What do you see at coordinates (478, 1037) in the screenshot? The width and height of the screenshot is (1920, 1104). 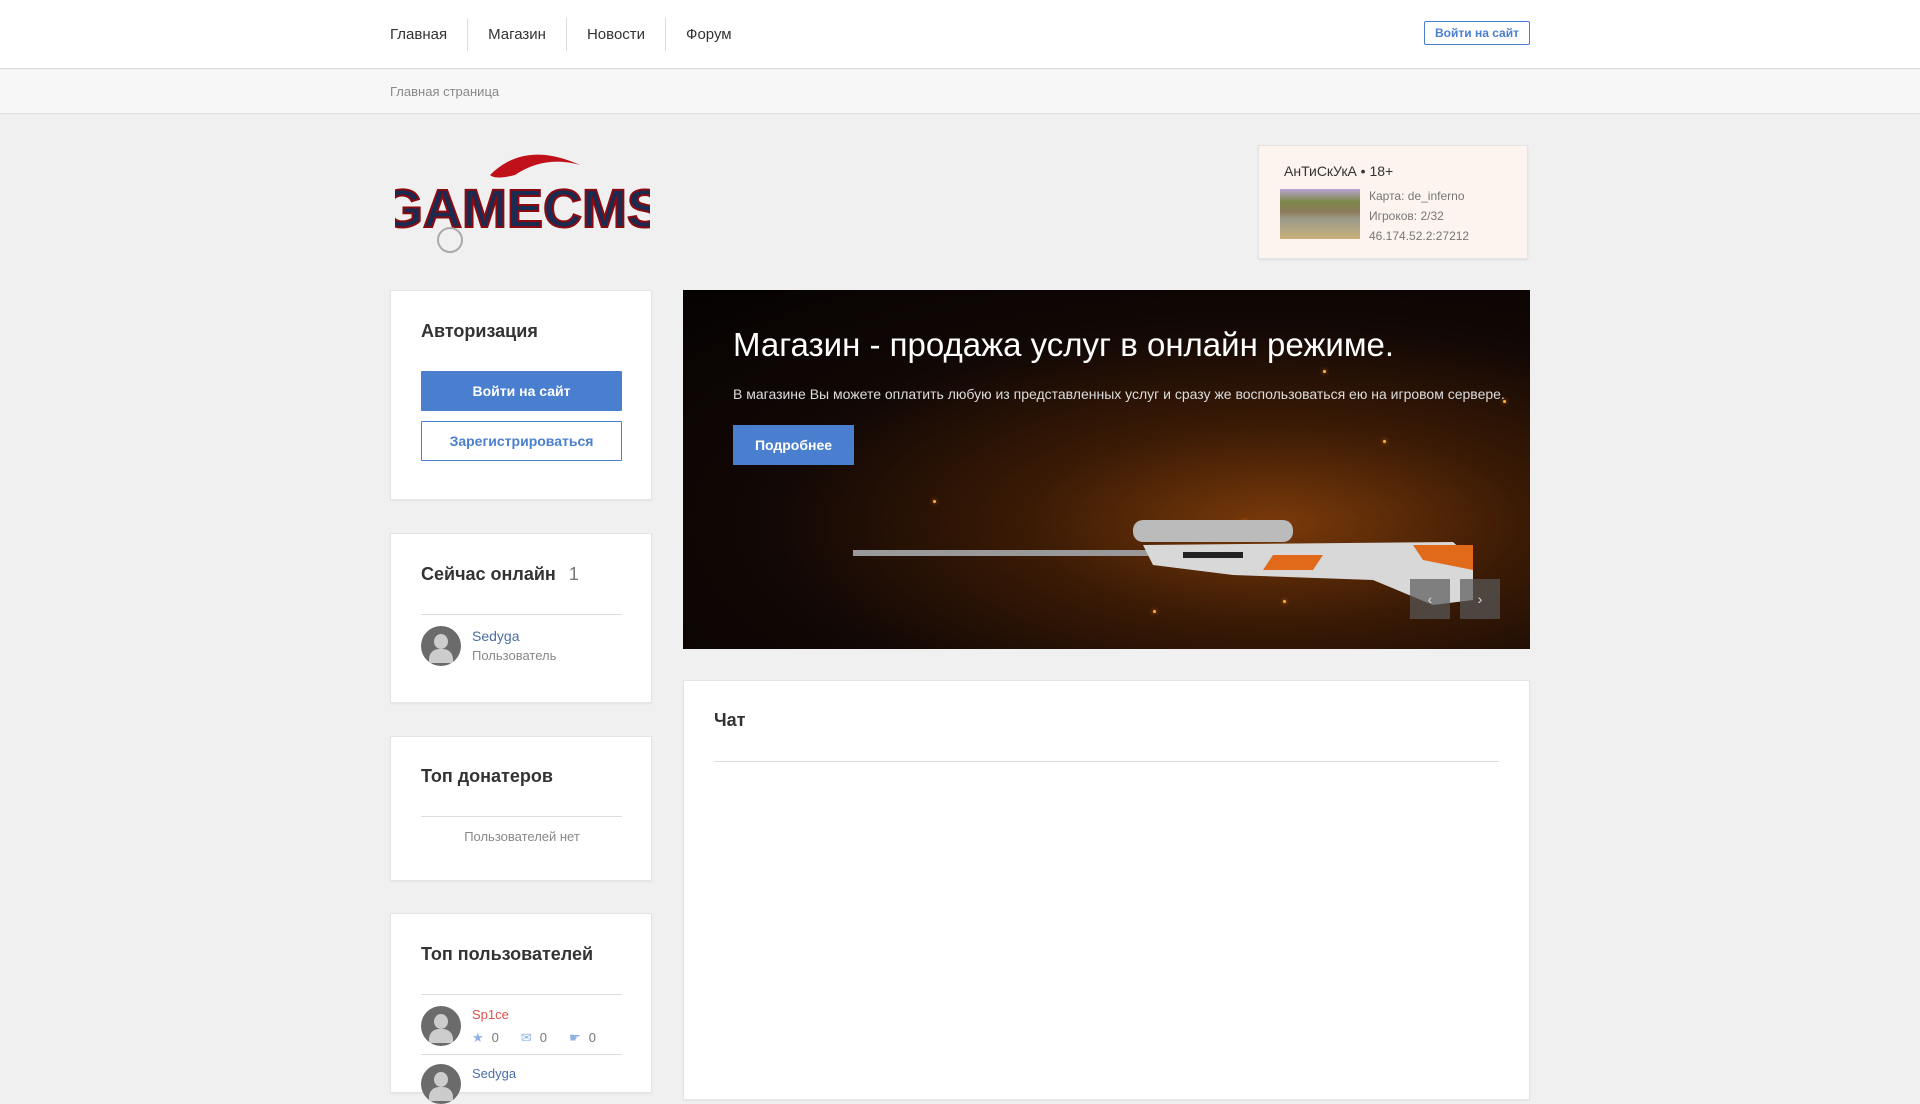 I see `star-icon: ★` at bounding box center [478, 1037].